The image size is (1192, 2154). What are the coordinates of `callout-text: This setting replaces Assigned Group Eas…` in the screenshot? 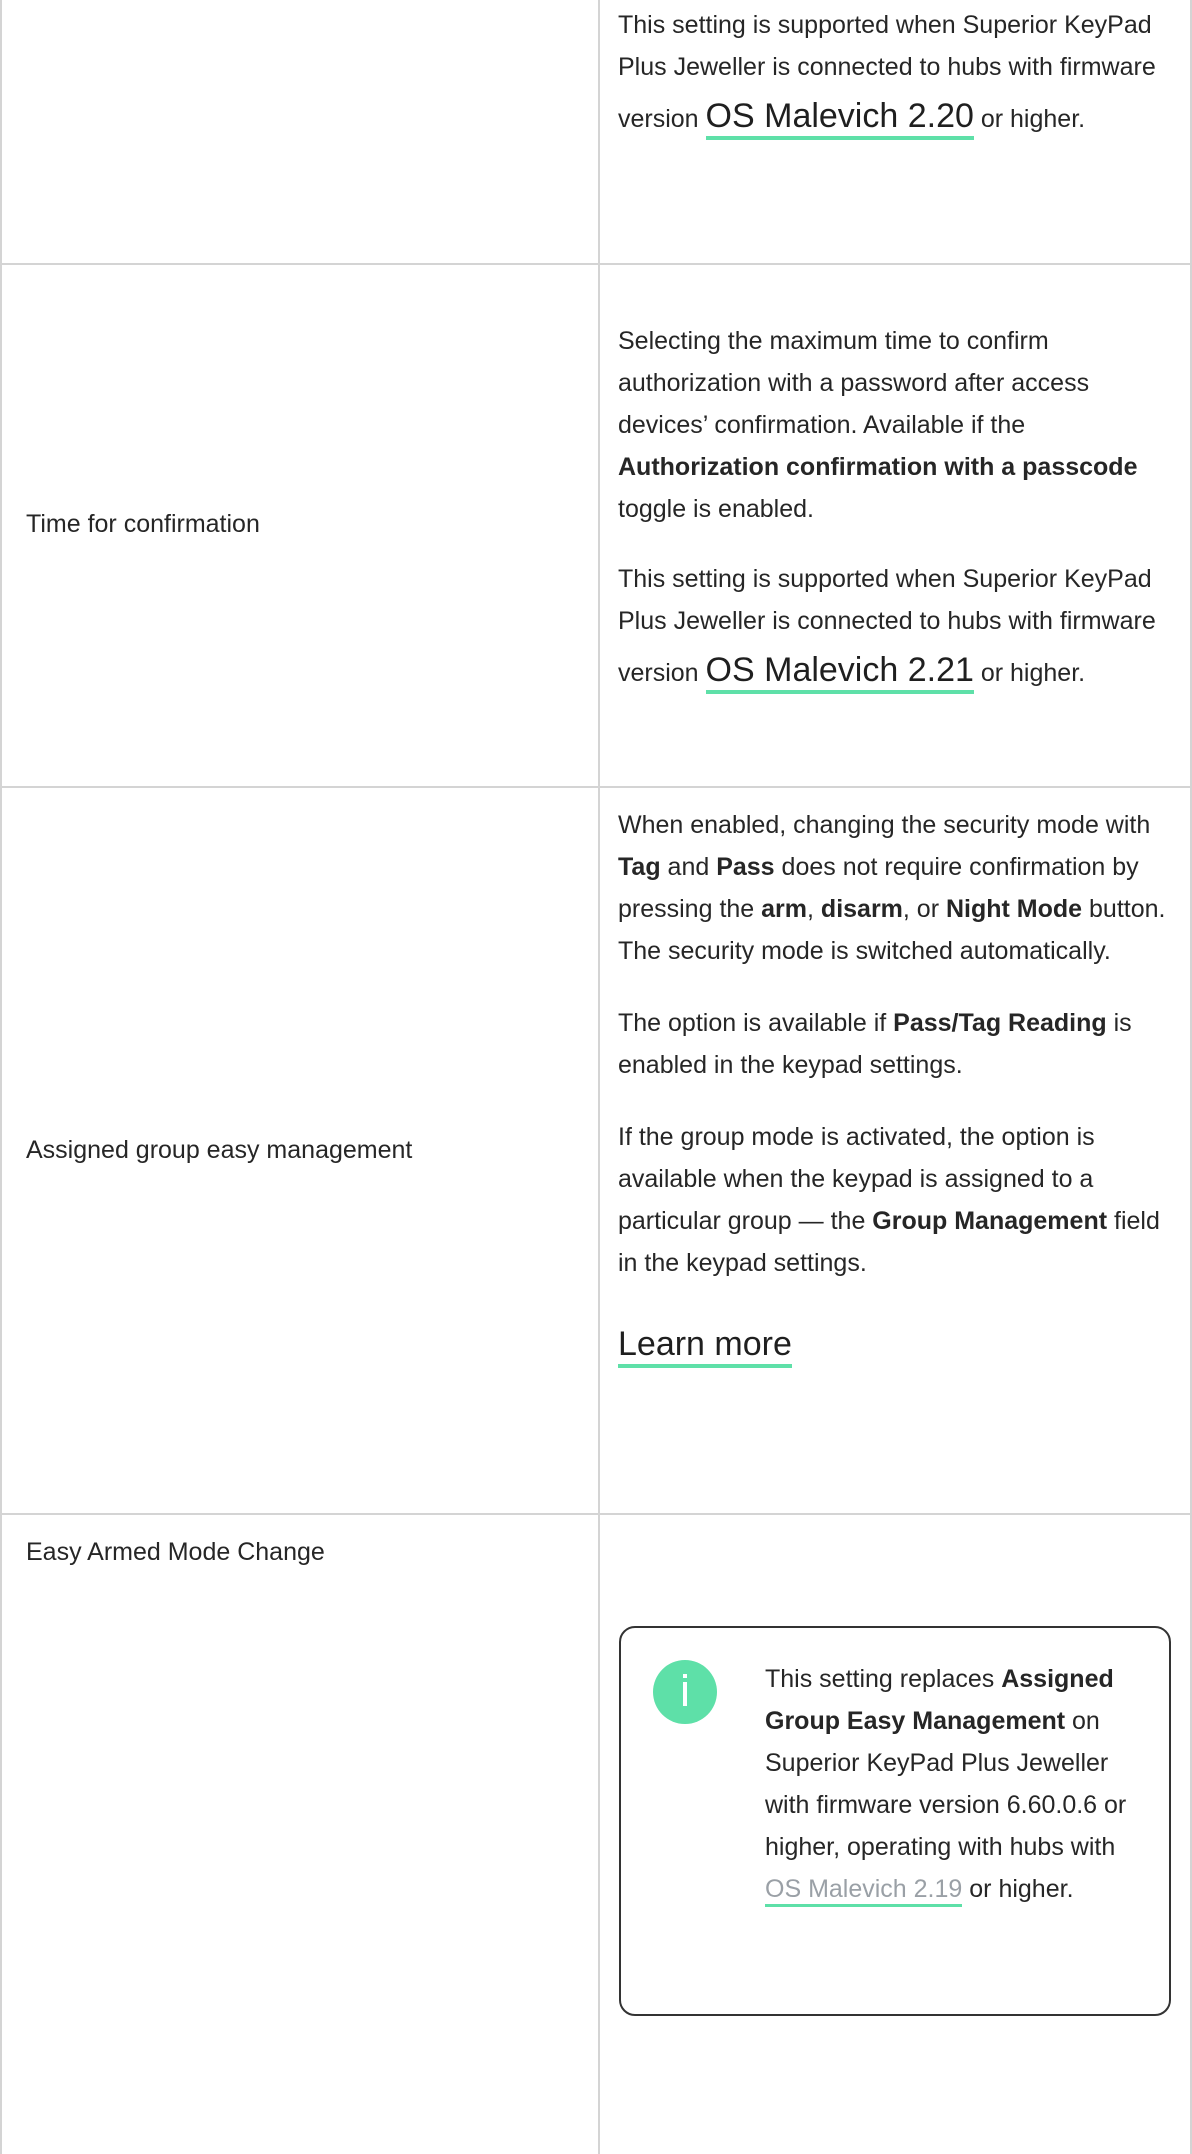 It's located at (955, 1784).